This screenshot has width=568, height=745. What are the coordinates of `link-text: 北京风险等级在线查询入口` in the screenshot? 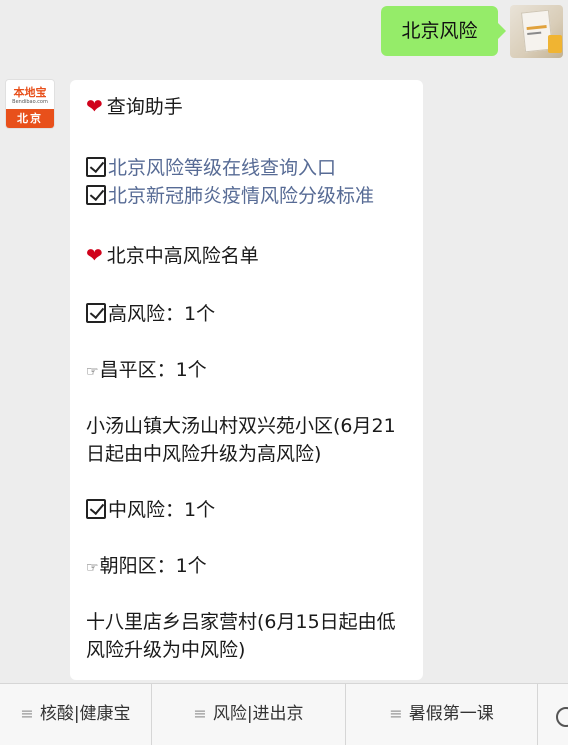 It's located at (222, 168).